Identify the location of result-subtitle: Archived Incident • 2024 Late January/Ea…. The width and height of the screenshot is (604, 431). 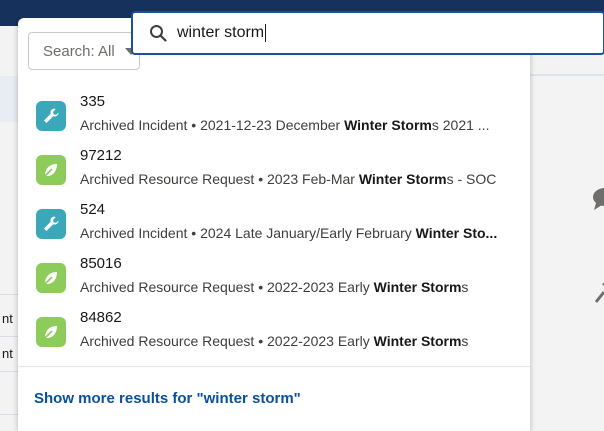
(304, 233).